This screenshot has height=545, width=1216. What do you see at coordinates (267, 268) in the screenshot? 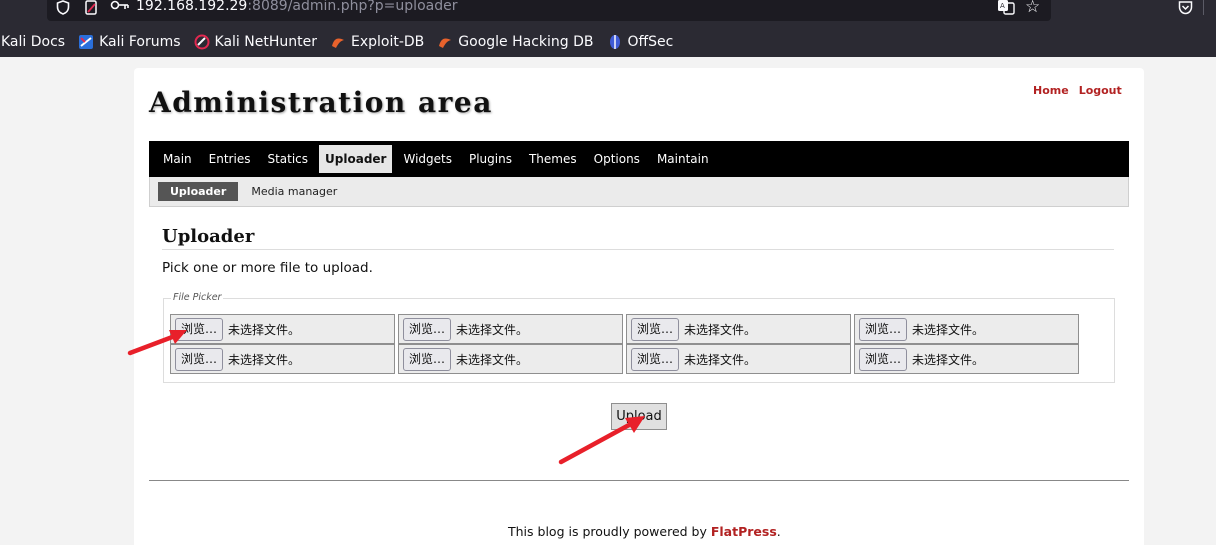
I see `intro-text: Pick one or more file to upload.` at bounding box center [267, 268].